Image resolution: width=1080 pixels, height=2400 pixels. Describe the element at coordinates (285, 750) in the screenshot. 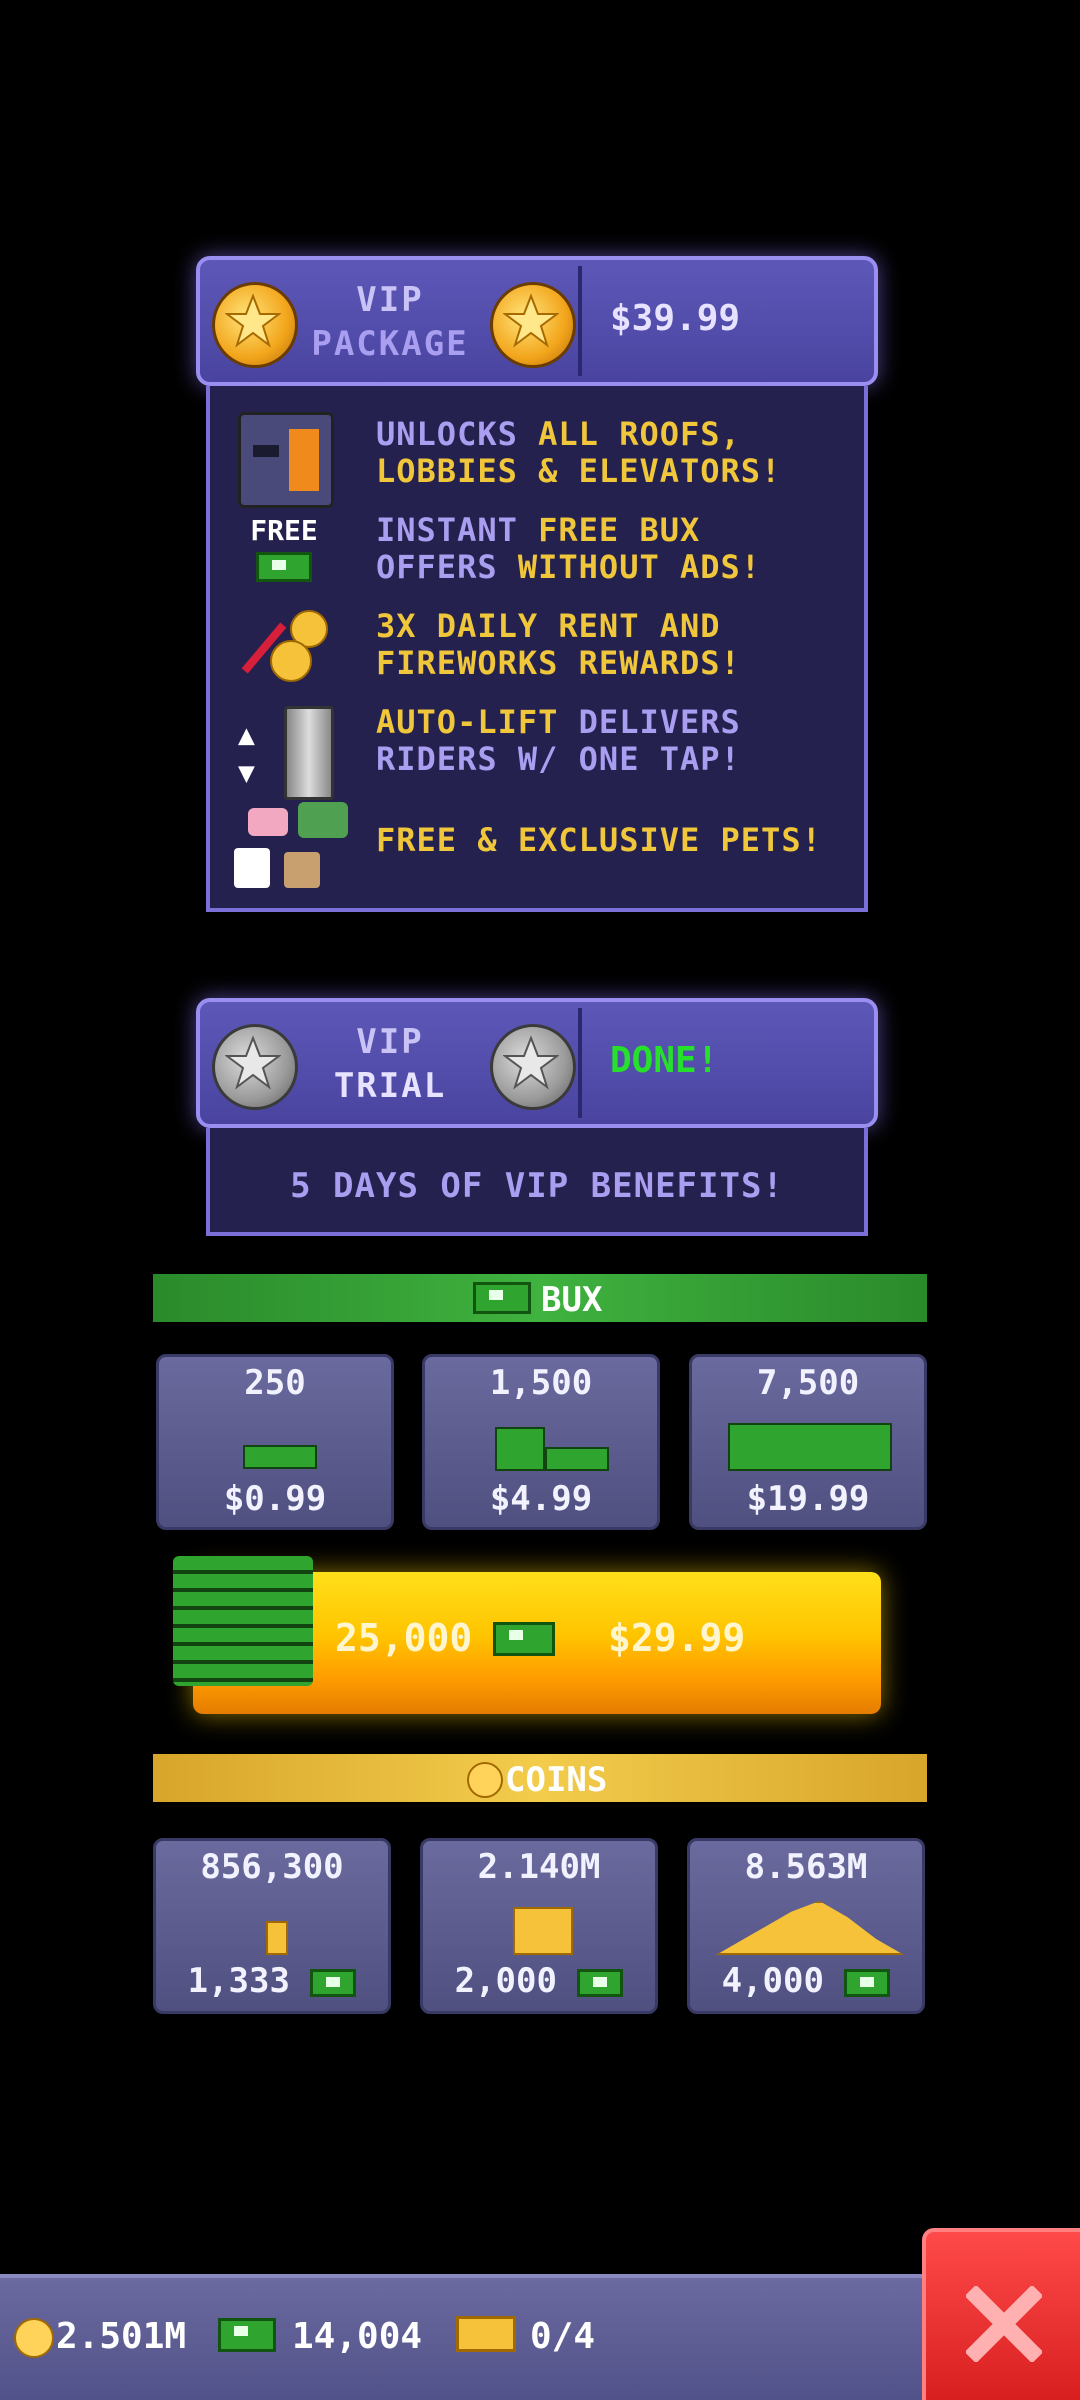

I see `elevator-icon: ▲ ▼` at that location.